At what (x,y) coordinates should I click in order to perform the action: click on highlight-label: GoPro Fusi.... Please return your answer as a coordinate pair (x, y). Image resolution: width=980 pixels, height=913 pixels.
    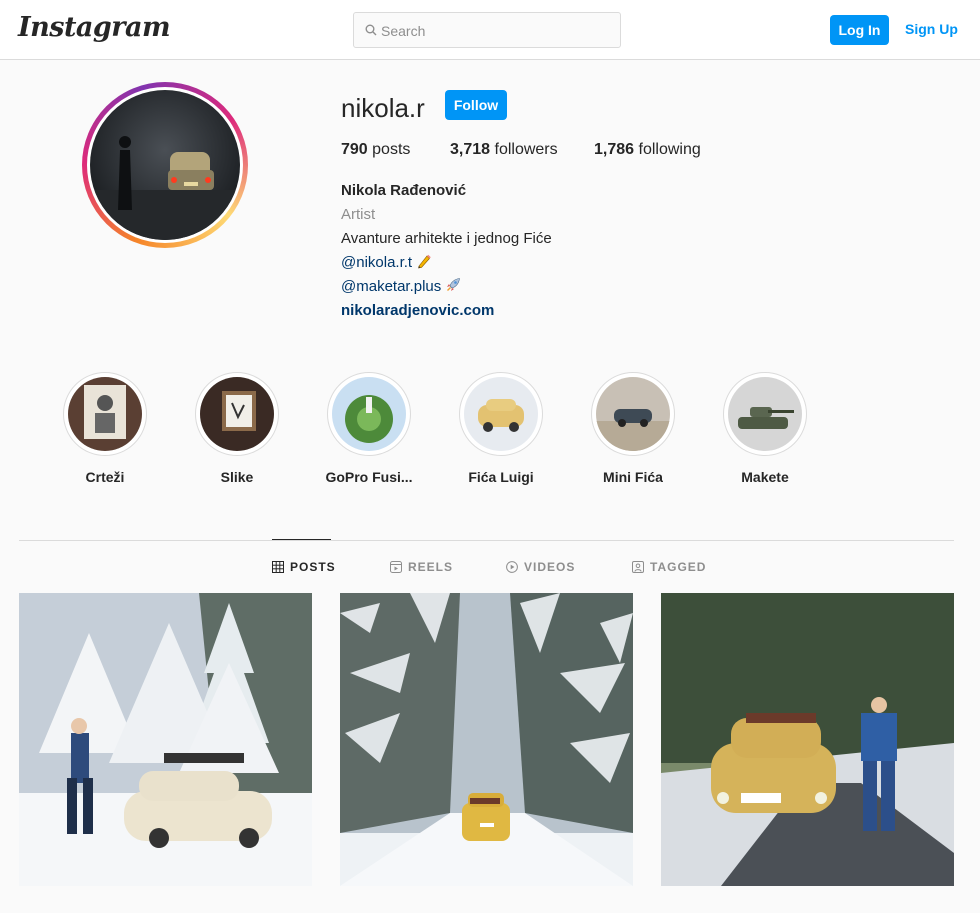
    Looking at the image, I should click on (369, 477).